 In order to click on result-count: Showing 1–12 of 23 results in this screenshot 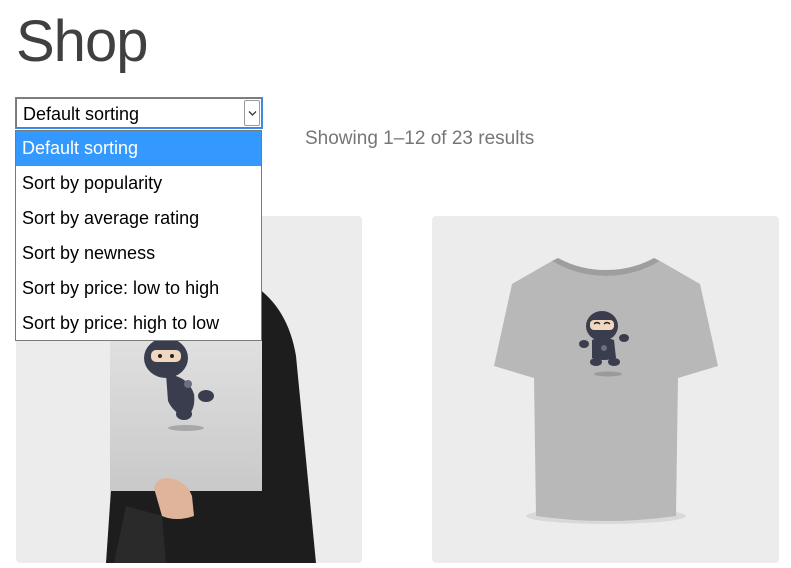, I will do `click(420, 138)`.